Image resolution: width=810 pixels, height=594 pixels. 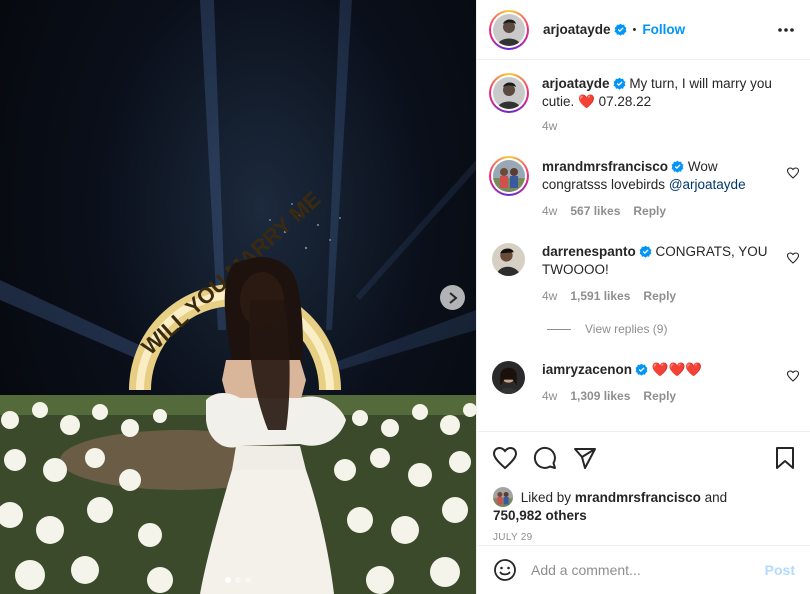 What do you see at coordinates (663, 29) in the screenshot?
I see `follow-button: Follow` at bounding box center [663, 29].